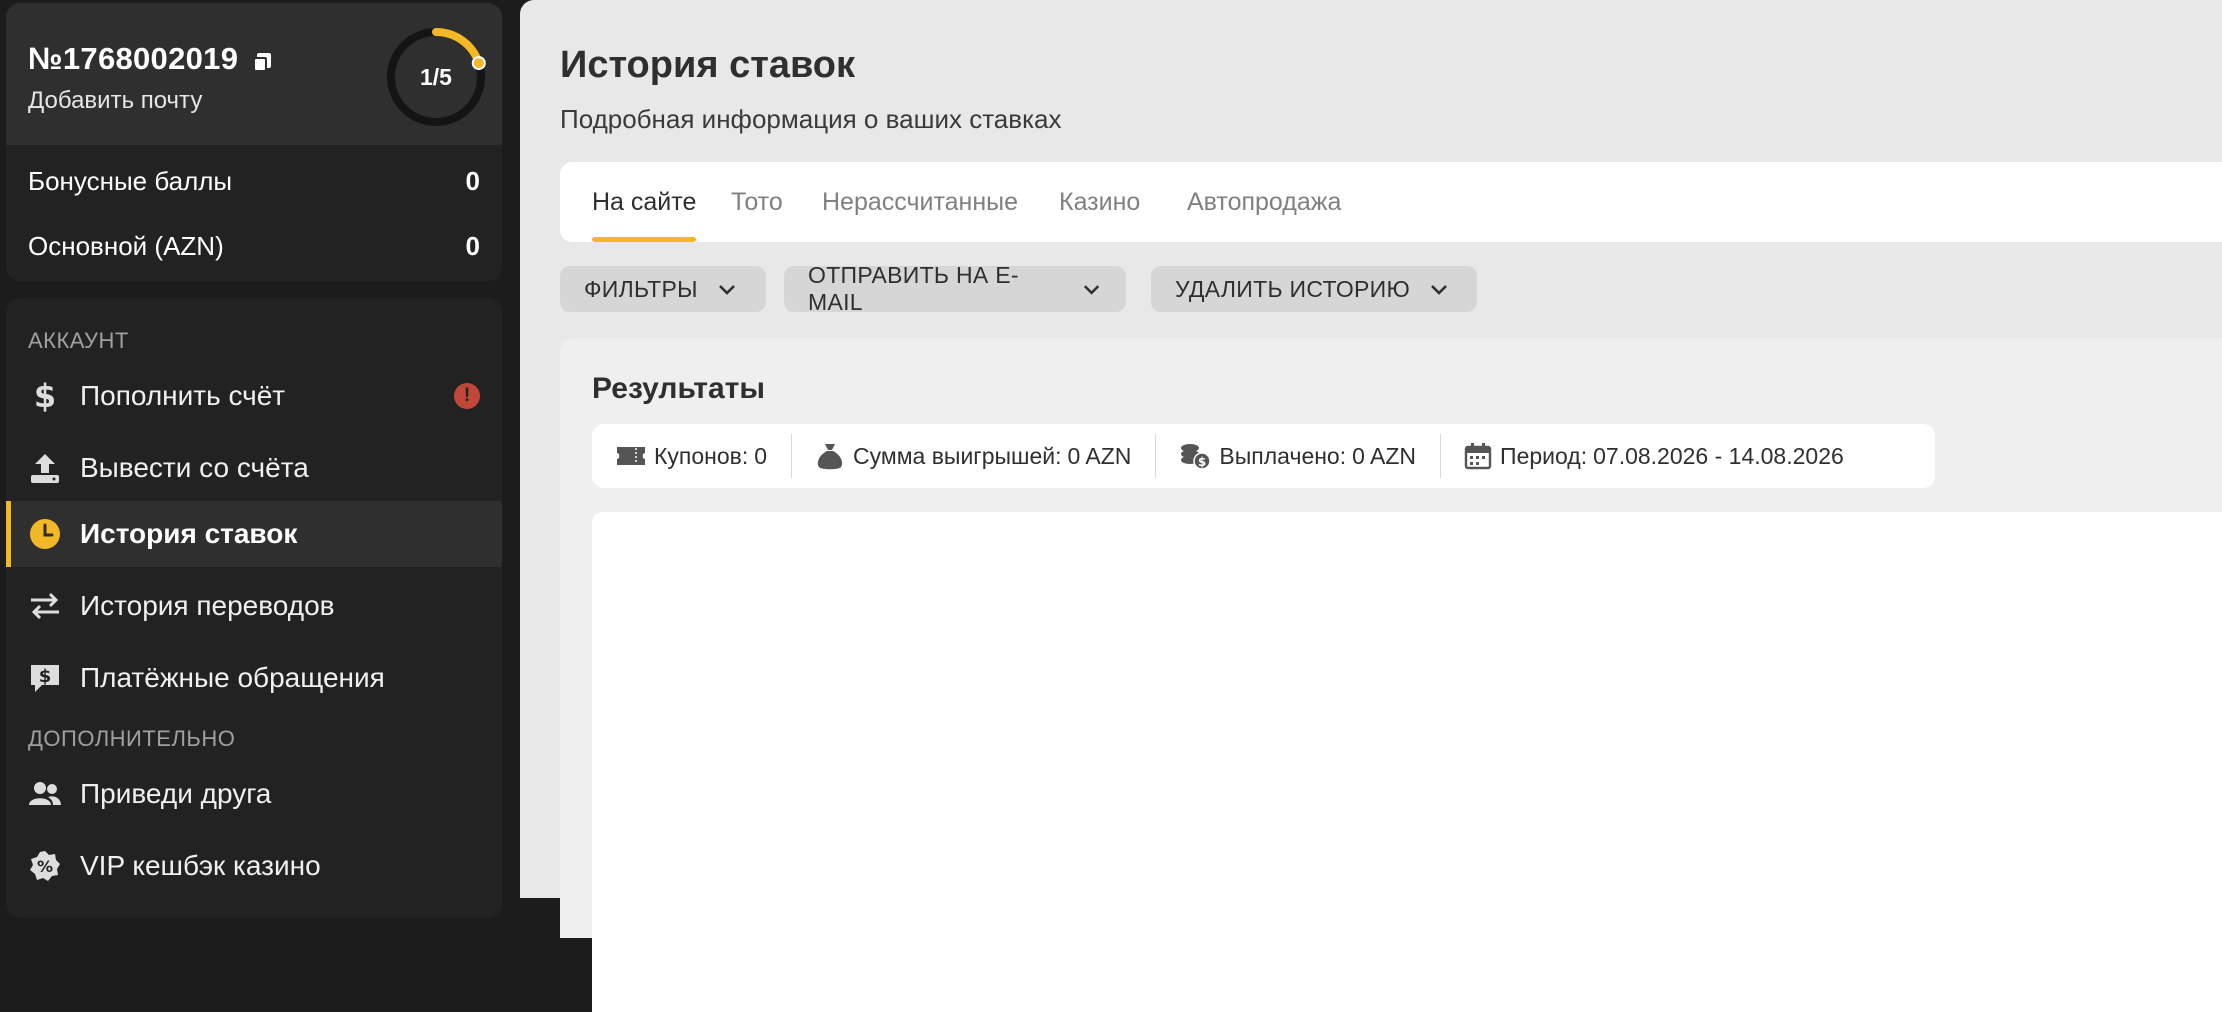 Image resolution: width=2222 pixels, height=1012 pixels. Describe the element at coordinates (920, 215) in the screenshot. I see `tab-unsettled: Нерассчитанные` at that location.